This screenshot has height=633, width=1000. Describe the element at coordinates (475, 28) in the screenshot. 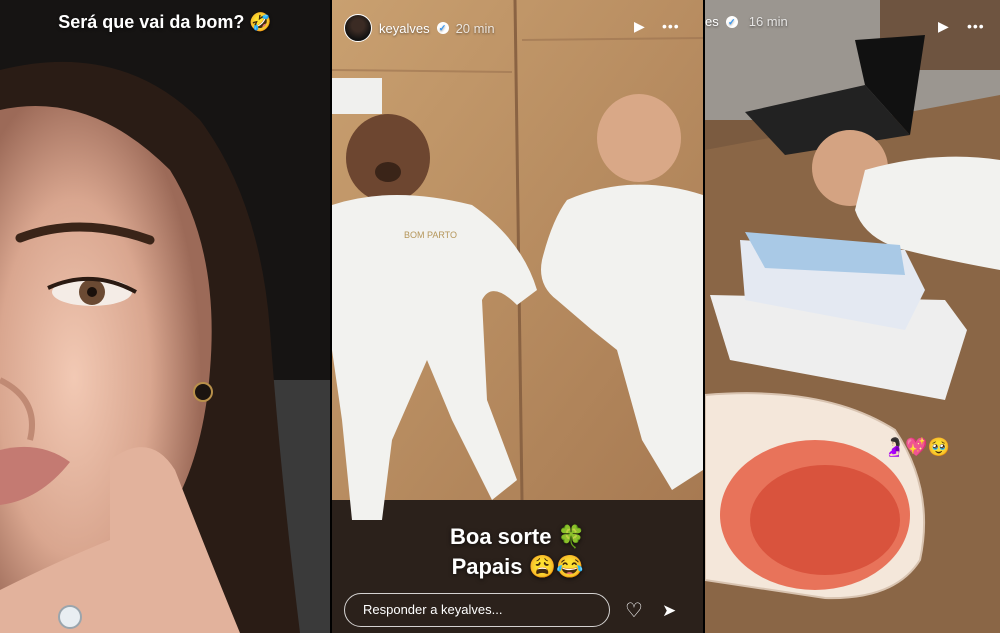

I see `post-time: 20 min` at that location.